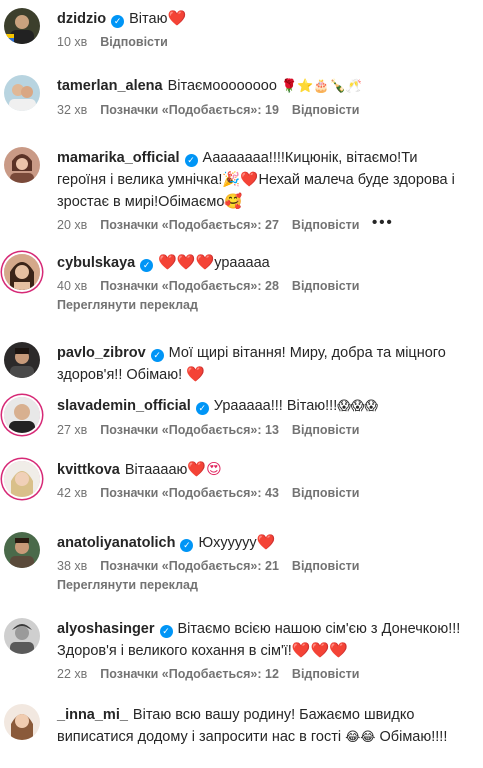 The image size is (483, 768). Describe the element at coordinates (413, 737) in the screenshot. I see `comment-text: Обімаю!!!!` at that location.